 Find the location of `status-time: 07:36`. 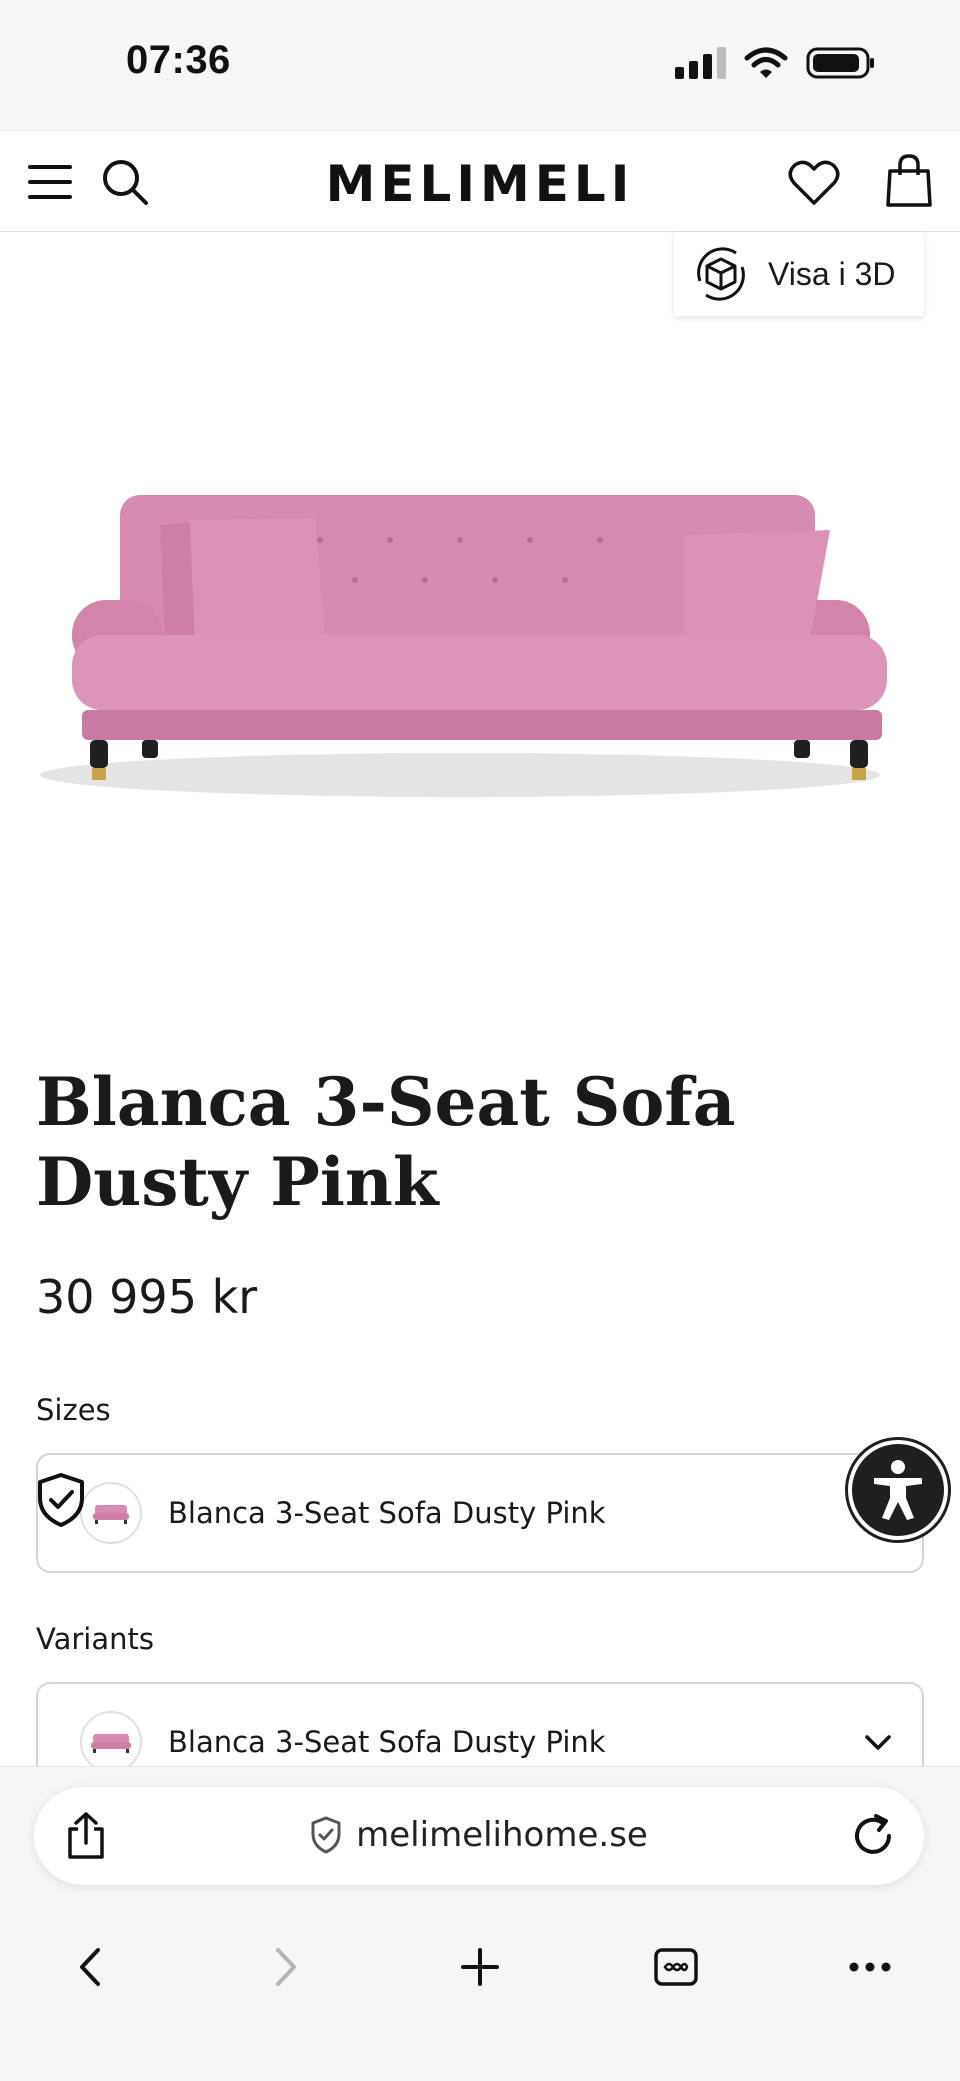

status-time: 07:36 is located at coordinates (178, 60).